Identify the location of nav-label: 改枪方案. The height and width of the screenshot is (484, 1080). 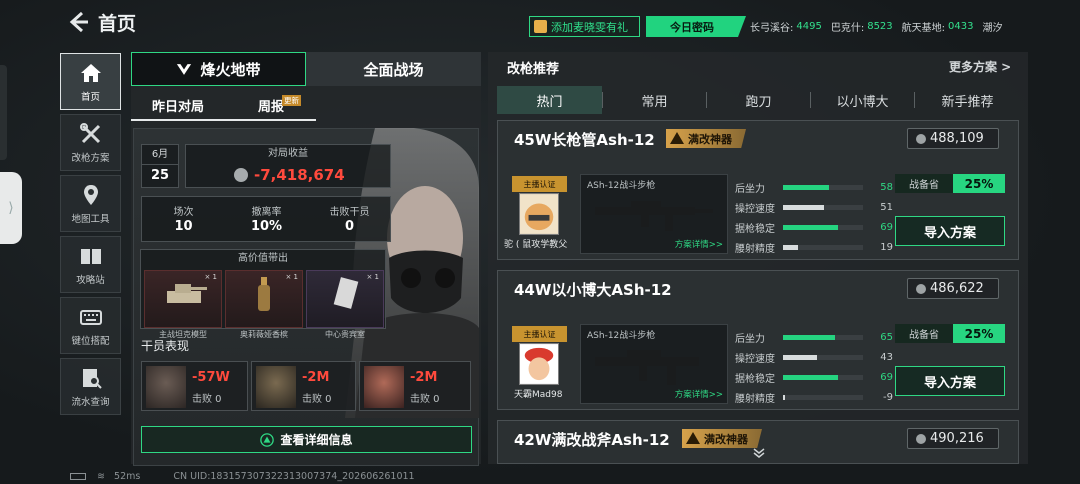
(90, 158).